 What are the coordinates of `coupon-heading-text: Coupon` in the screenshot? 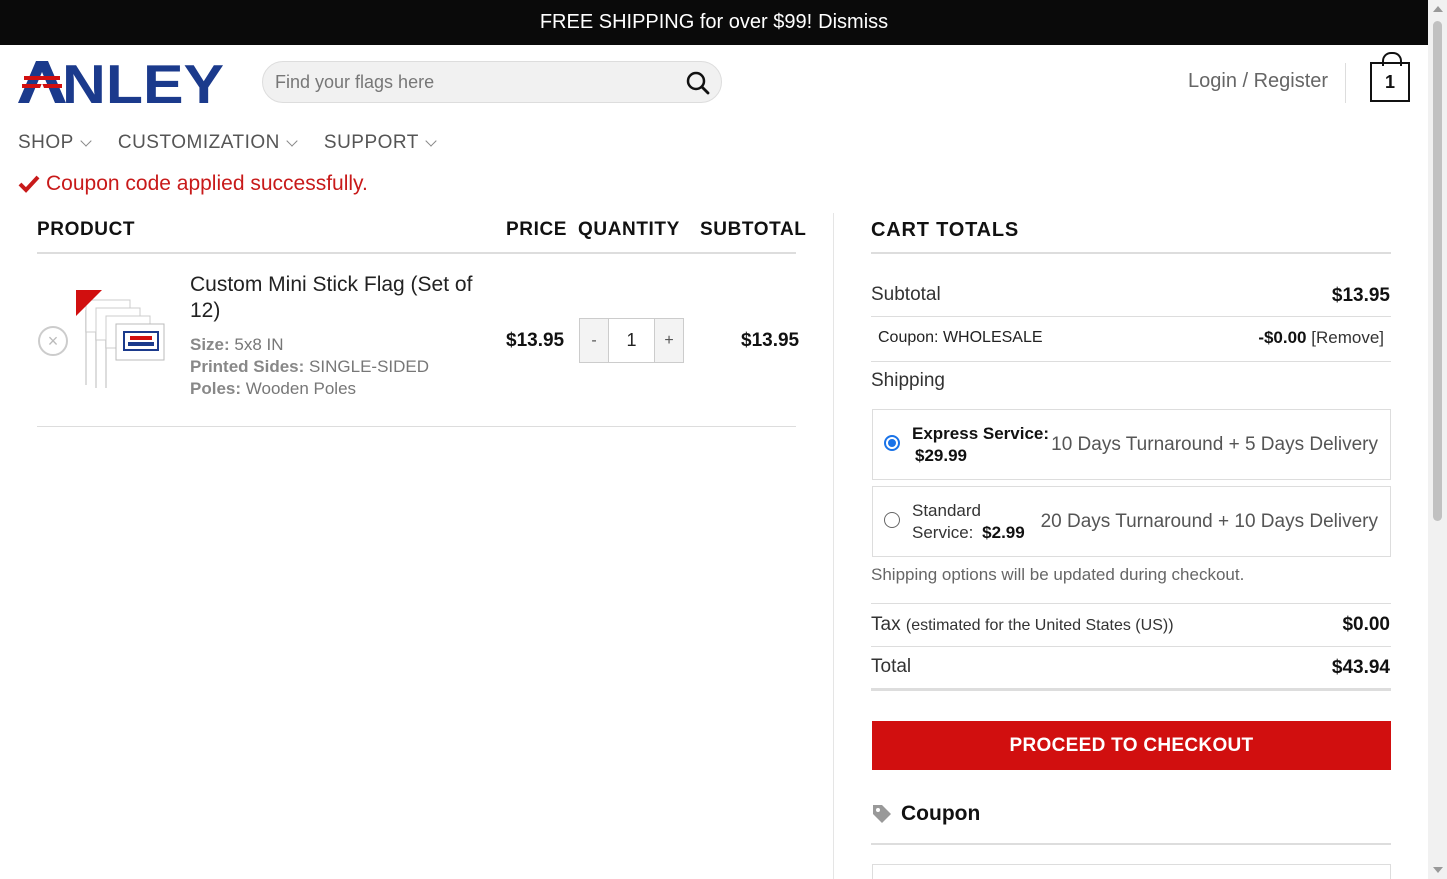 It's located at (941, 813).